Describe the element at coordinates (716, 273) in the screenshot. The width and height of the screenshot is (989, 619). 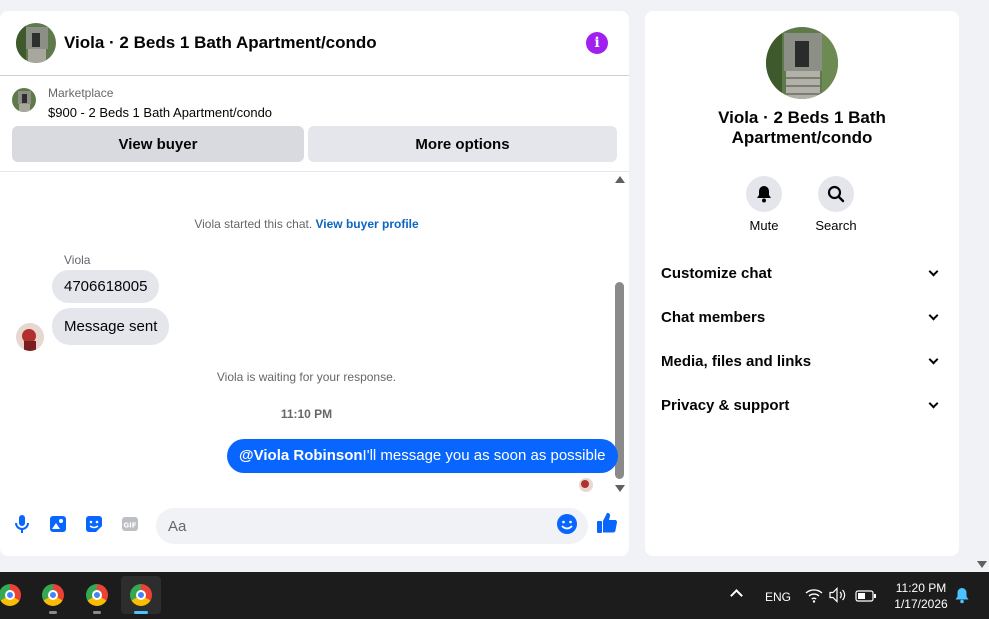
I see `section-label: Customize chat` at that location.